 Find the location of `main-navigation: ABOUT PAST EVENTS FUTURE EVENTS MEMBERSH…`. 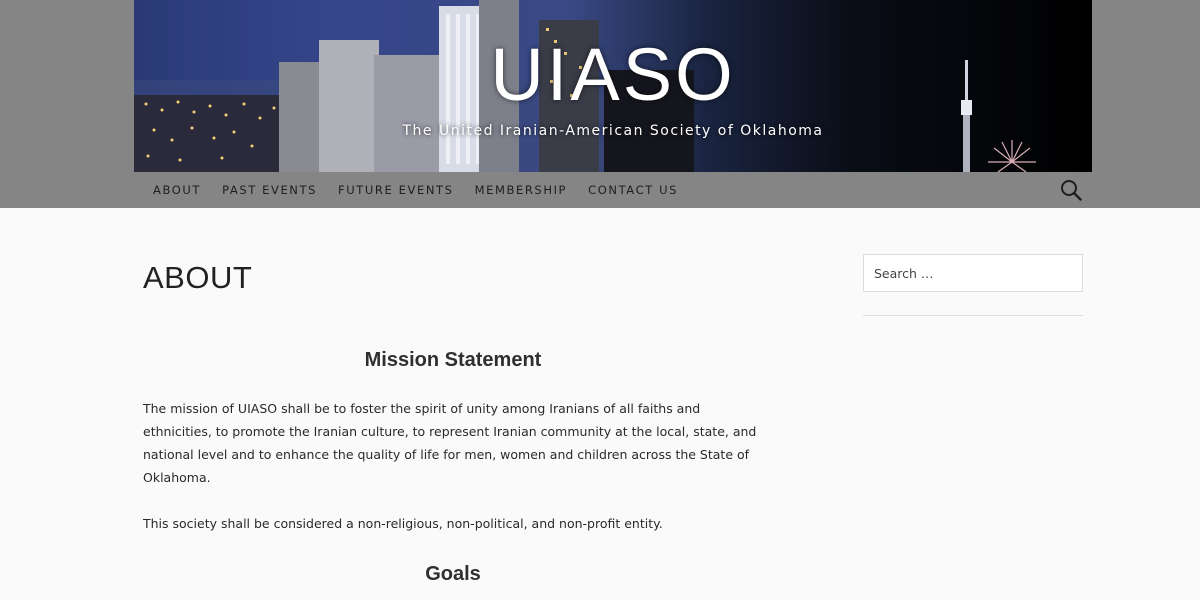

main-navigation: ABOUT PAST EVENTS FUTURE EVENTS MEMBERSH… is located at coordinates (613, 190).